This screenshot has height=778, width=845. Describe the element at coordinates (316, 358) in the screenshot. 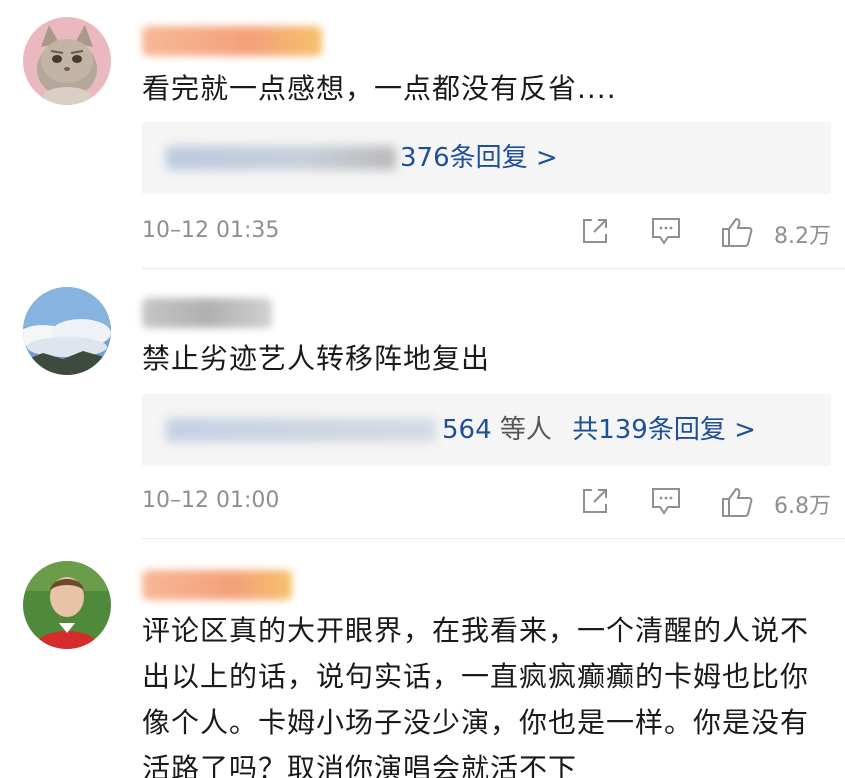

I see `comment-text: 禁止劣迹艺人转移阵地复出` at that location.